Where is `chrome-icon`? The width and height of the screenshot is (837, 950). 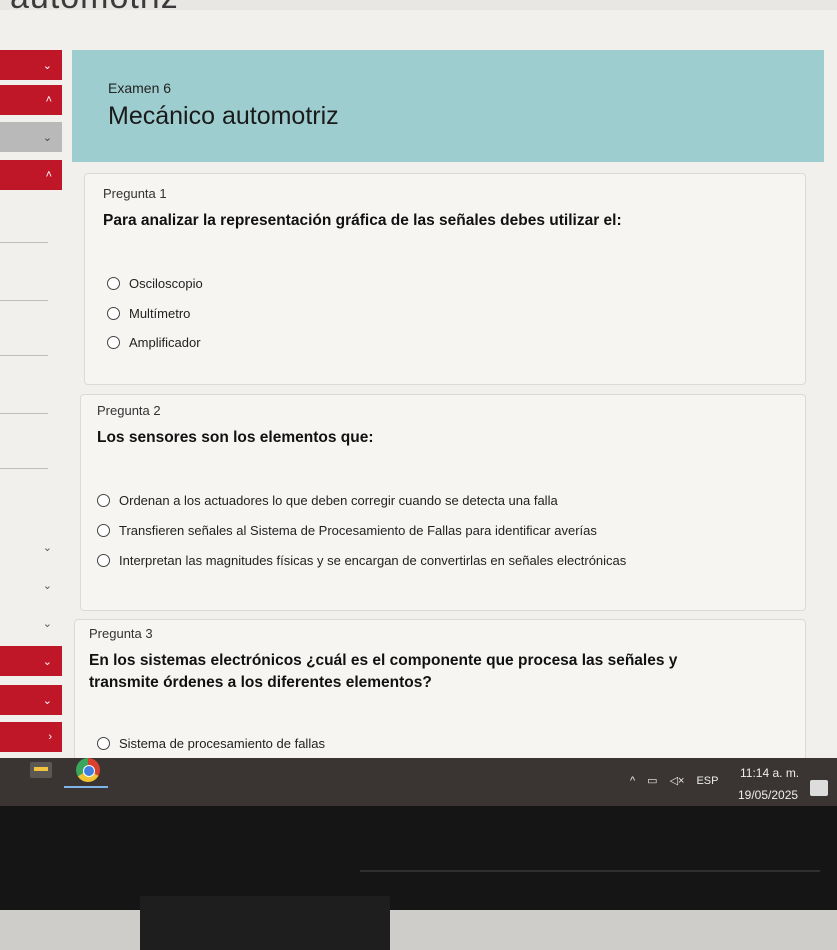 chrome-icon is located at coordinates (88, 770).